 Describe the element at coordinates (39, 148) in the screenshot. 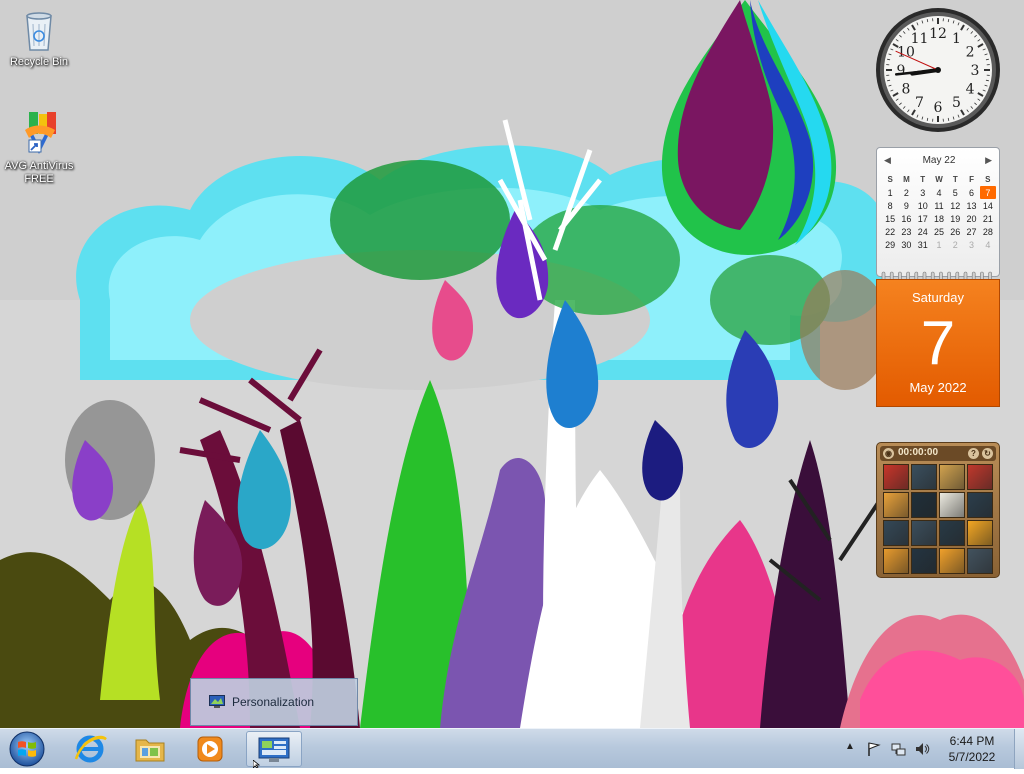

I see `avg-antivirus-desktop-icon: AVG AntiVirus FREE` at that location.